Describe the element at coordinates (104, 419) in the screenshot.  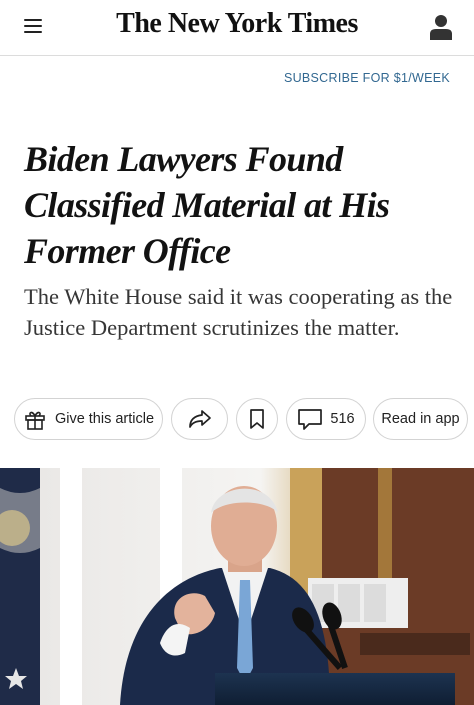
I see `give-article-label: Give this article` at that location.